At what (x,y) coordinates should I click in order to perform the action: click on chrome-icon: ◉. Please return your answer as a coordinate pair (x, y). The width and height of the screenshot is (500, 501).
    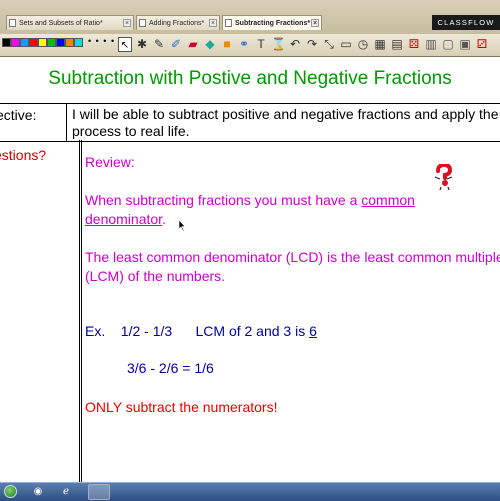
    Looking at the image, I should click on (38, 492).